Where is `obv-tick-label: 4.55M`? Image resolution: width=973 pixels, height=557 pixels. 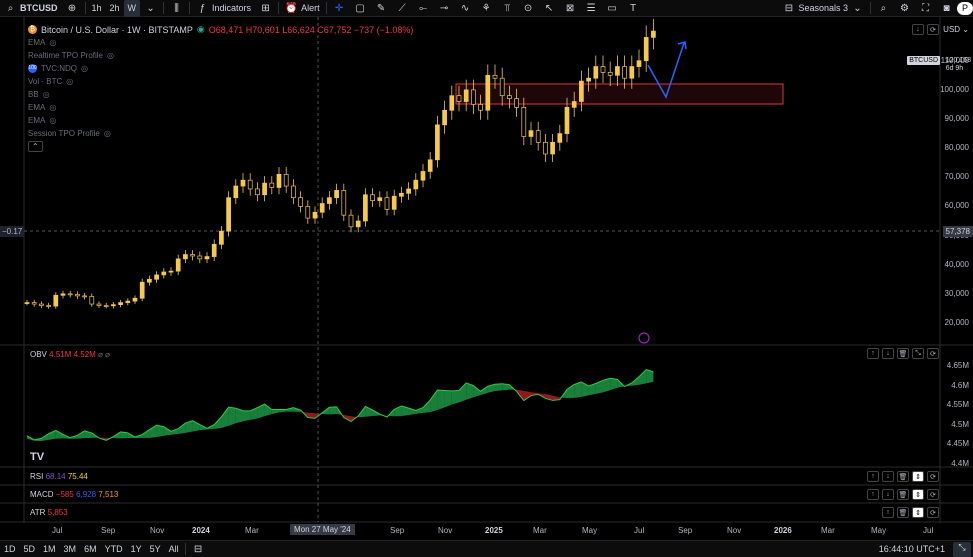
obv-tick-label: 4.55M is located at coordinates (957, 404).